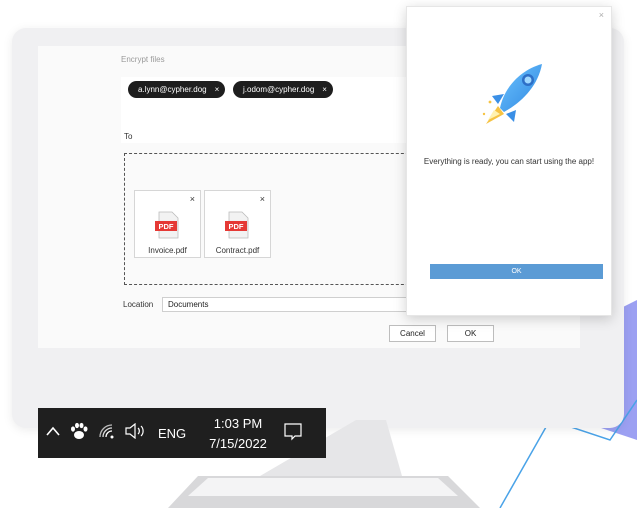 Image resolution: width=637 pixels, height=508 pixels. What do you see at coordinates (167, 250) in the screenshot?
I see `file-name: Invoice.pdf` at bounding box center [167, 250].